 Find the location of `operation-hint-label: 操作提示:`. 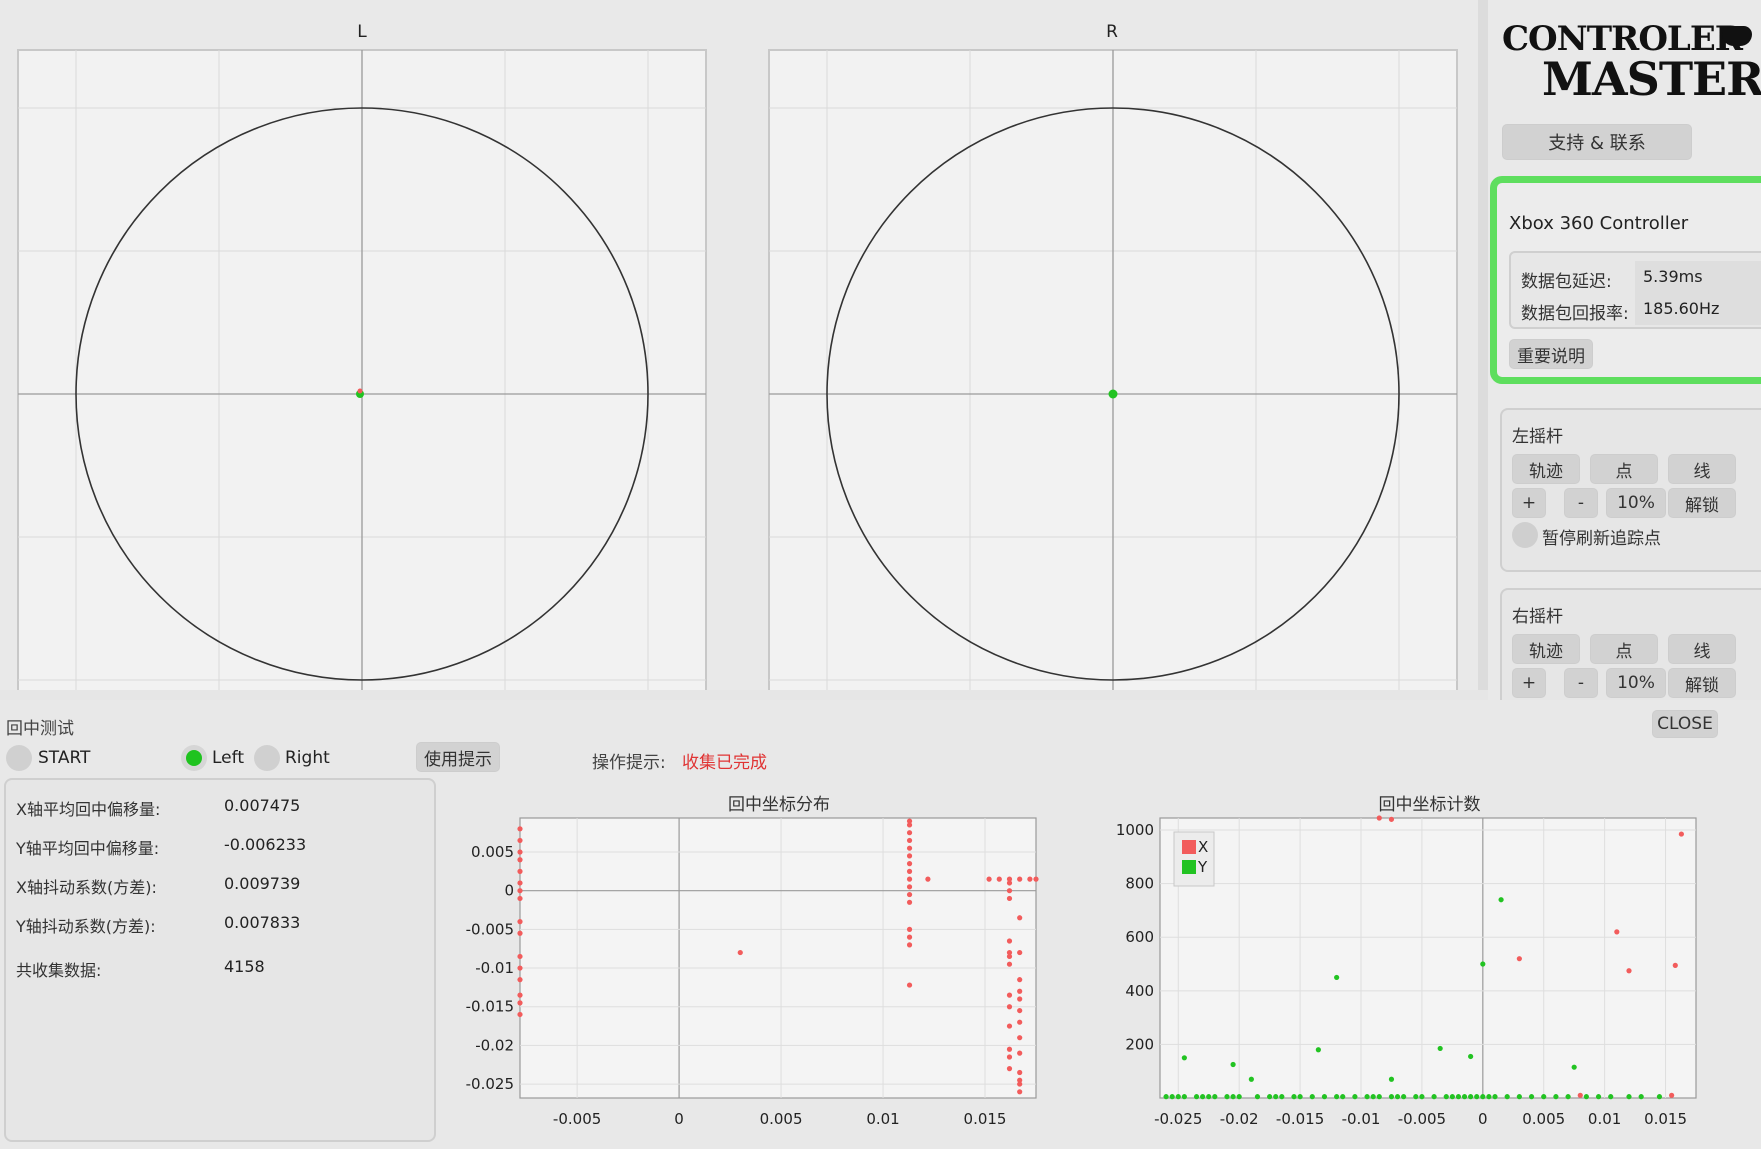

operation-hint-label: 操作提示: is located at coordinates (629, 763).